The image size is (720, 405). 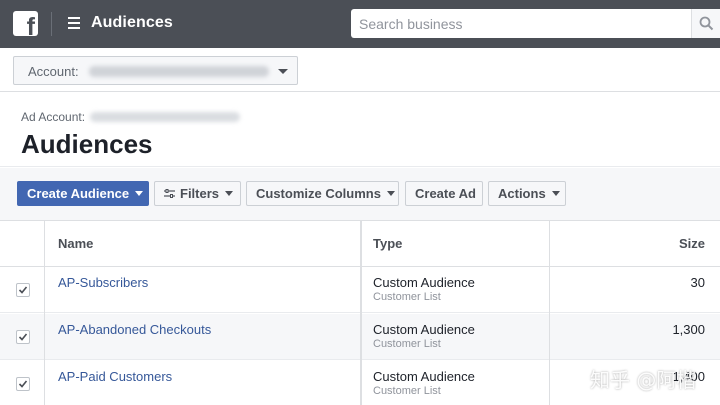 I want to click on column-header-size: Size, so click(x=692, y=243).